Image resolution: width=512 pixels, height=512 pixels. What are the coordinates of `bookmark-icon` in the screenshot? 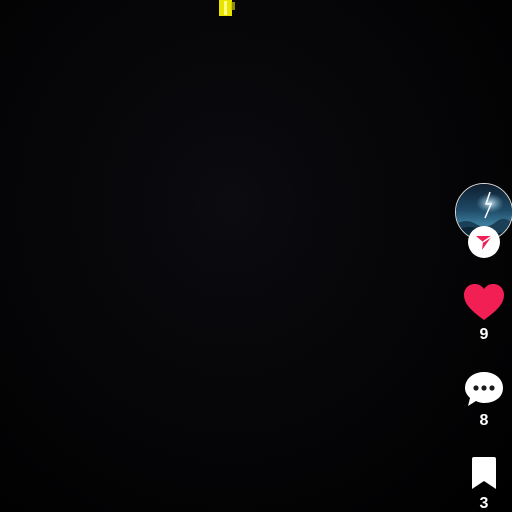 It's located at (484, 473).